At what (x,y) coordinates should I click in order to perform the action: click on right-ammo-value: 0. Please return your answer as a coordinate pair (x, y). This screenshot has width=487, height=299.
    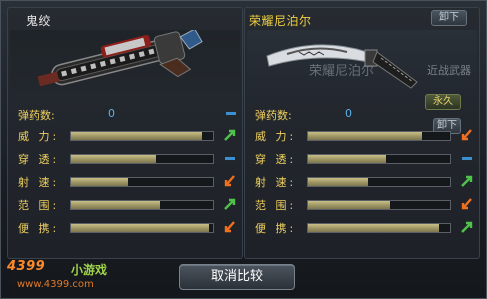
    Looking at the image, I should click on (348, 113).